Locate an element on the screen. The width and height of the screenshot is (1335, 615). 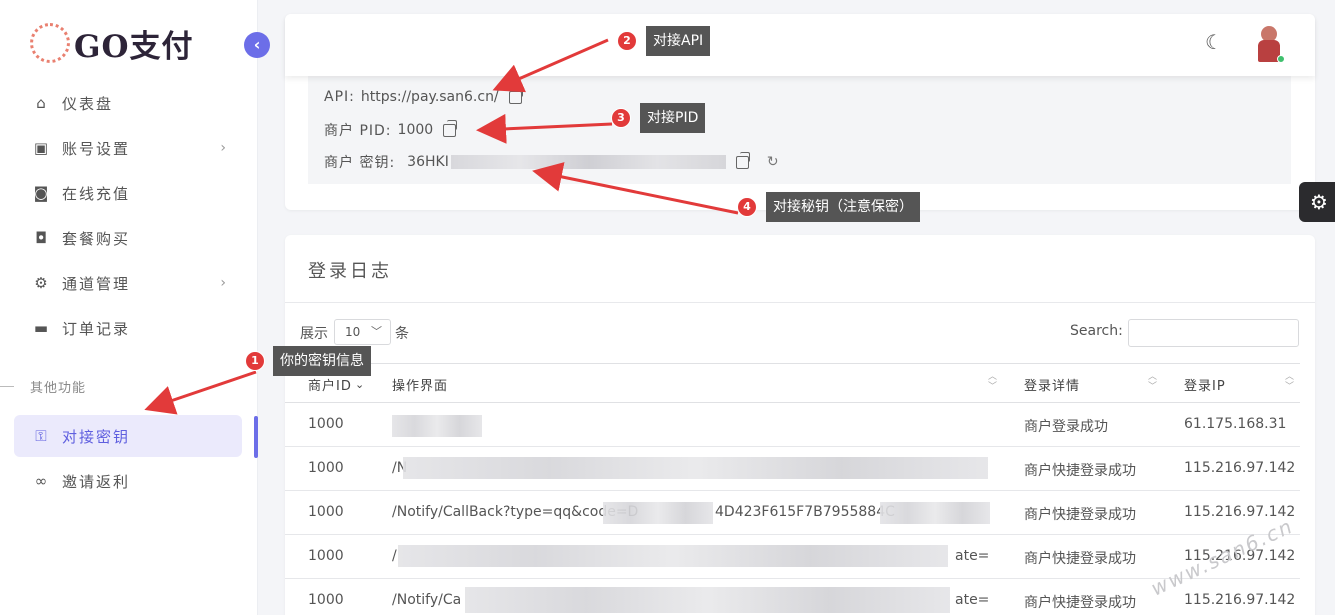
api-value: https://pay.san6.cn/ is located at coordinates (429, 97).